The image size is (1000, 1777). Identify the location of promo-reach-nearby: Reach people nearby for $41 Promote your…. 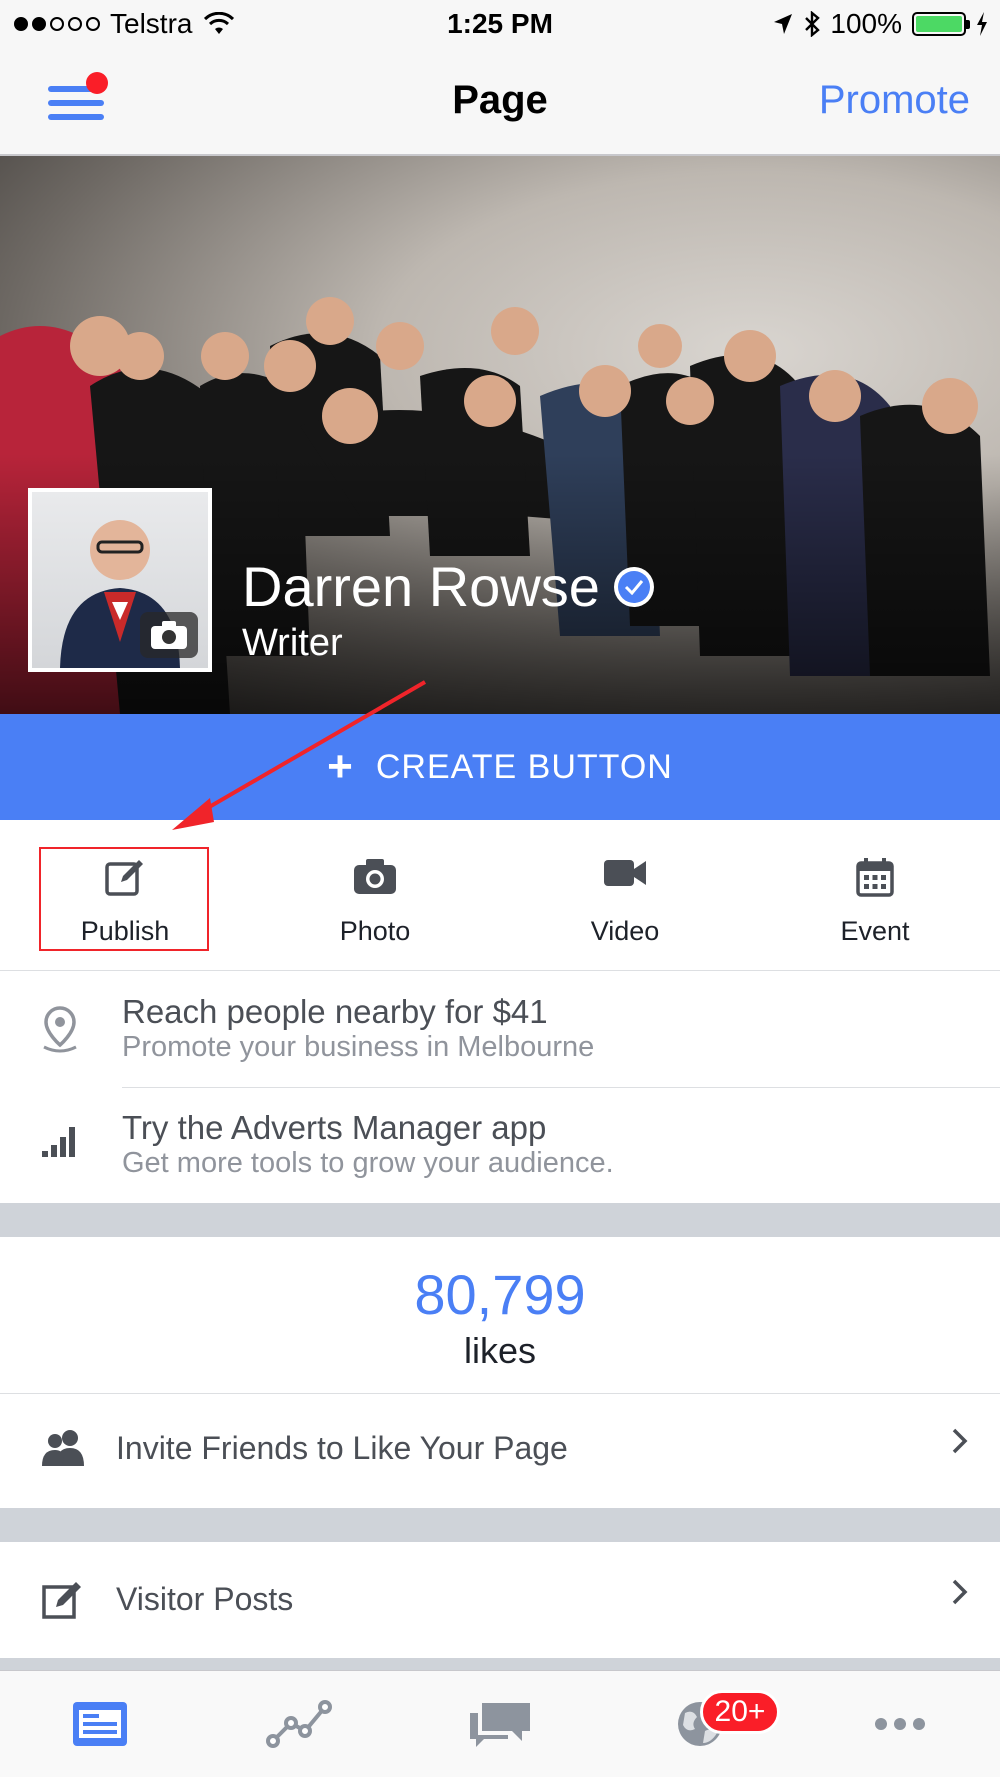
(500, 1029).